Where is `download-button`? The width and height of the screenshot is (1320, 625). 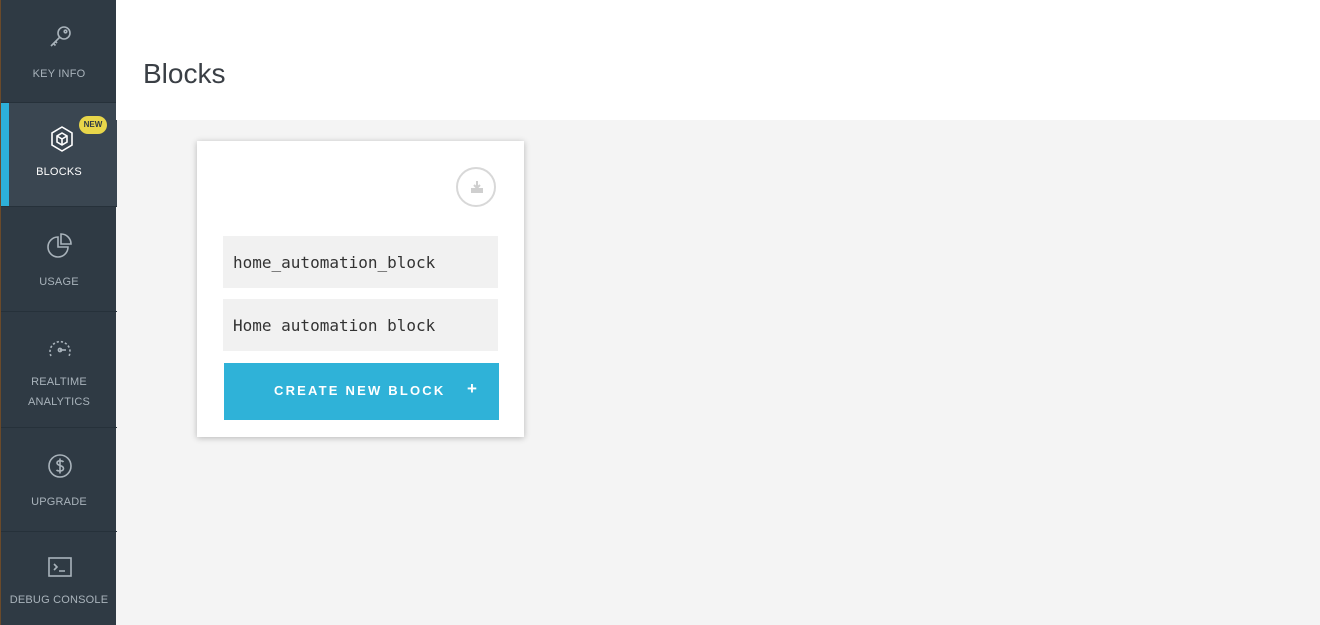
download-button is located at coordinates (476, 187).